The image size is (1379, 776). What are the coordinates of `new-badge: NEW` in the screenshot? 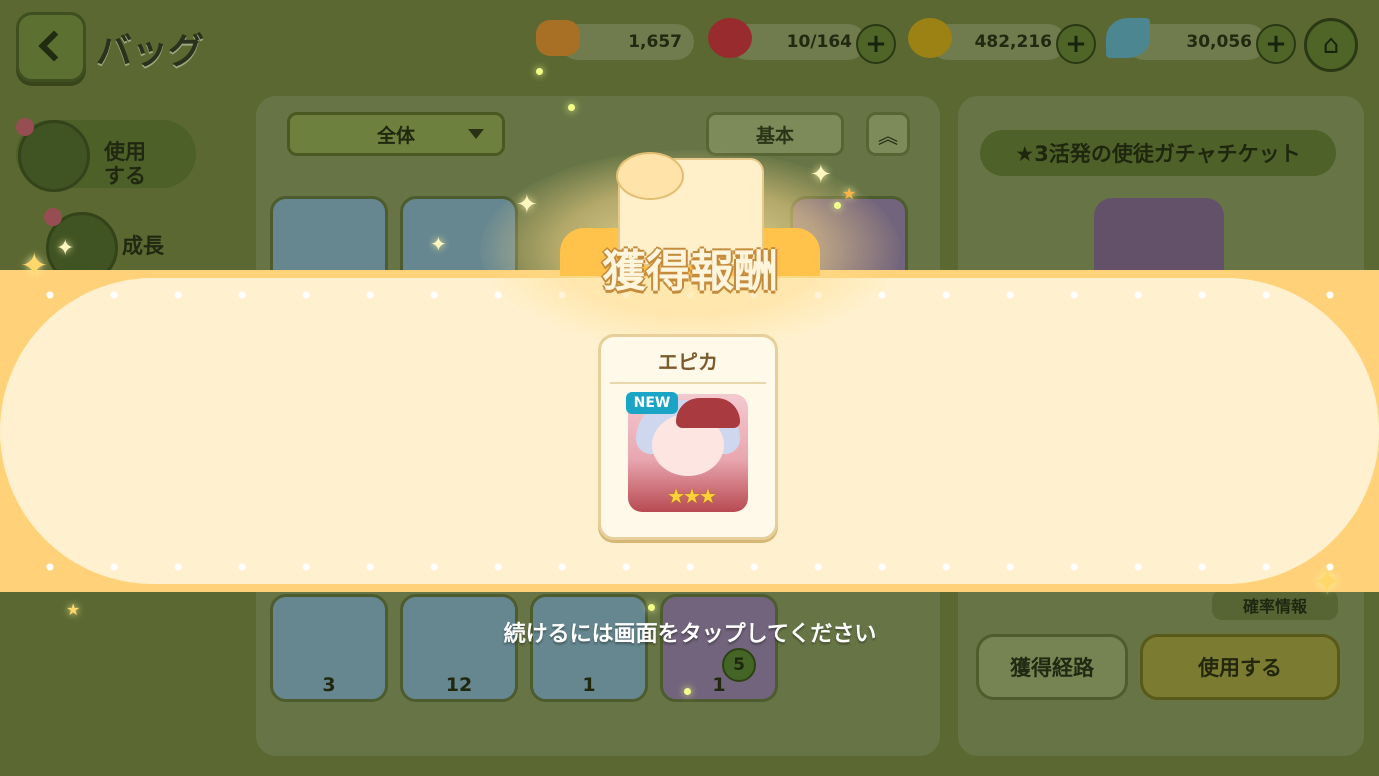 It's located at (652, 403).